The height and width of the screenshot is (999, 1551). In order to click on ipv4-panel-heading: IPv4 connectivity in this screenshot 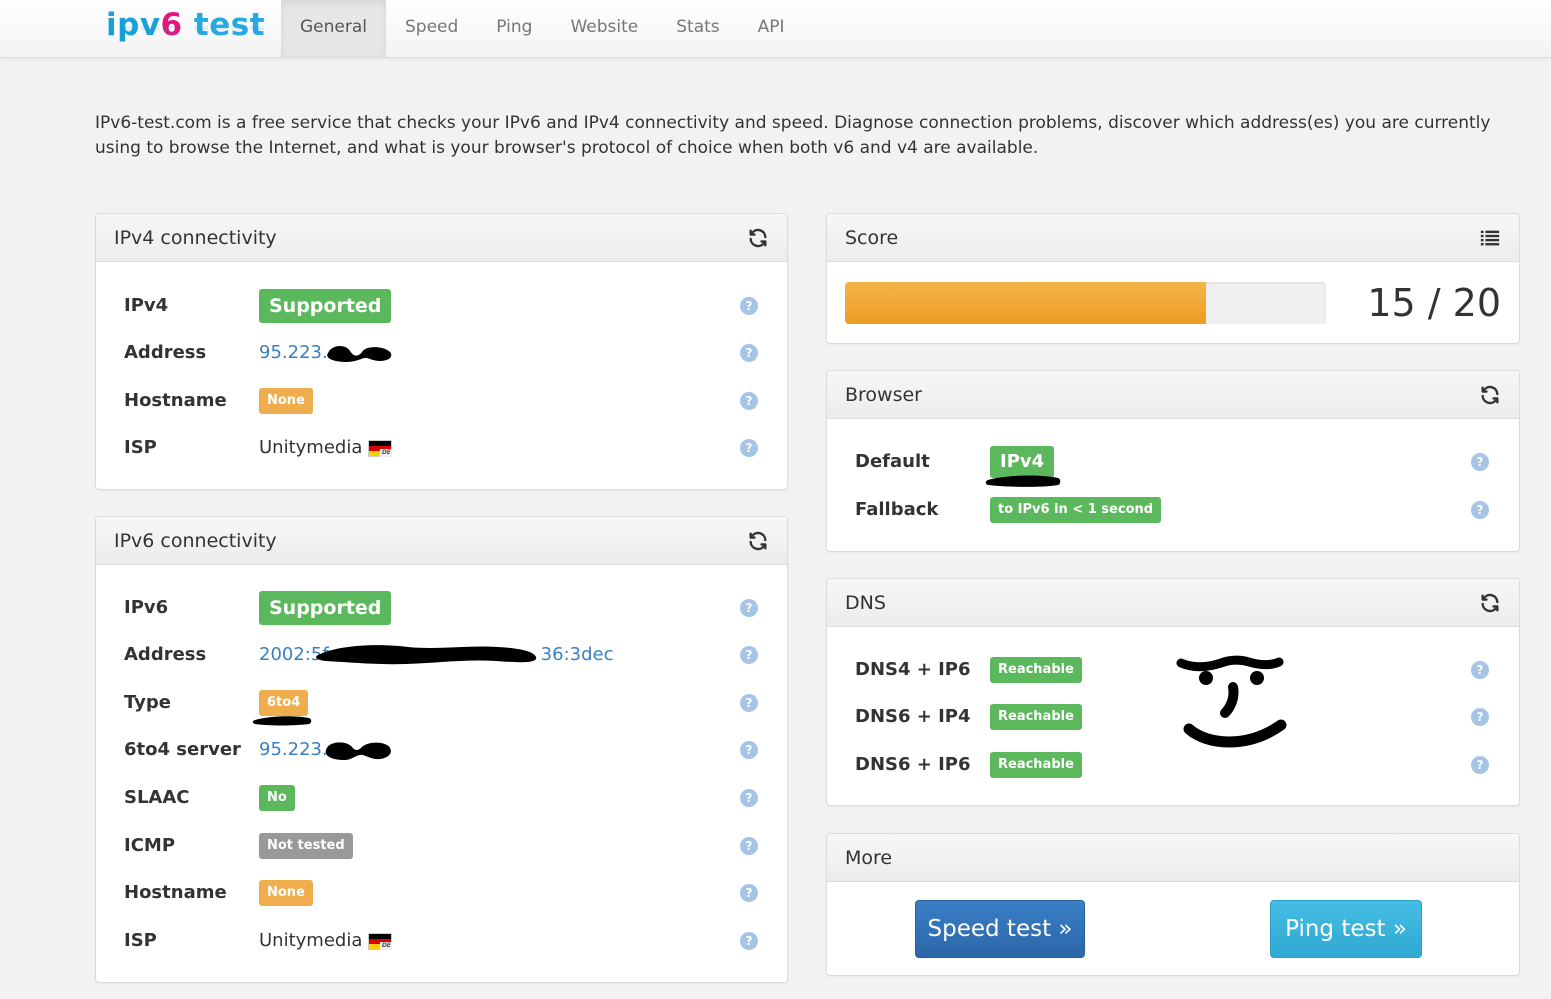, I will do `click(441, 238)`.